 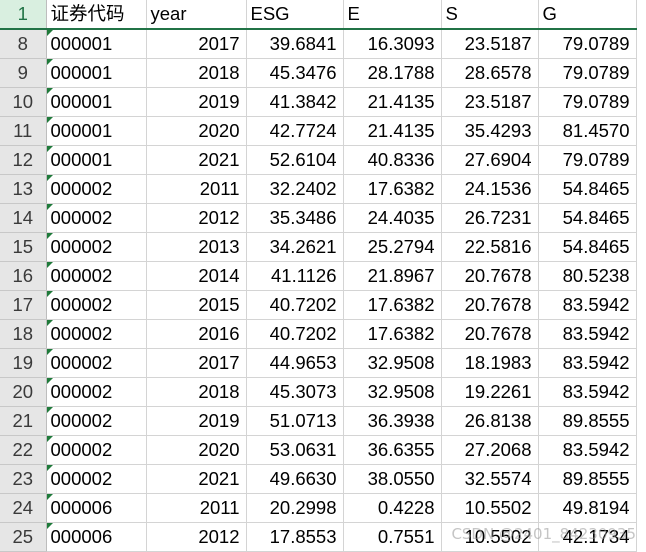 I want to click on year-cell: 2014, so click(x=196, y=276).